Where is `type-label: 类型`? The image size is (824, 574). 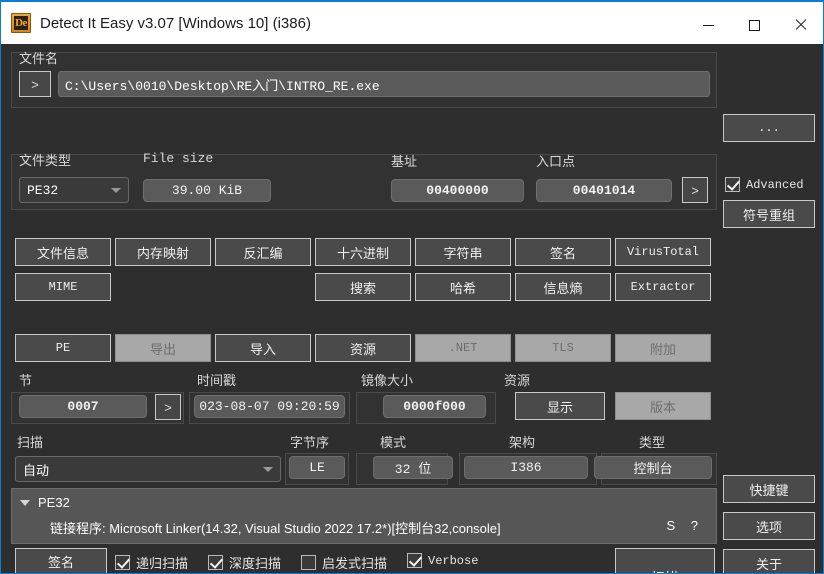 type-label: 类型 is located at coordinates (652, 442).